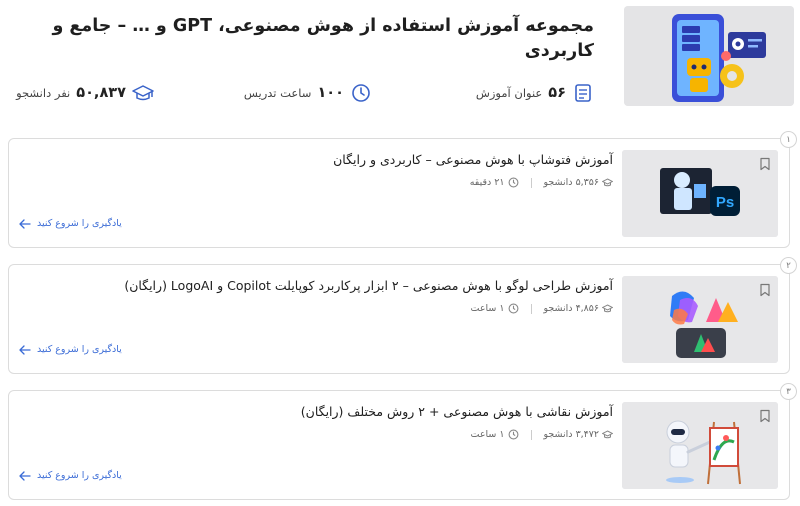  What do you see at coordinates (542, 434) in the screenshot?
I see `course-meta: ۳,۴۷۲ دانشجو ۱ ساعت` at bounding box center [542, 434].